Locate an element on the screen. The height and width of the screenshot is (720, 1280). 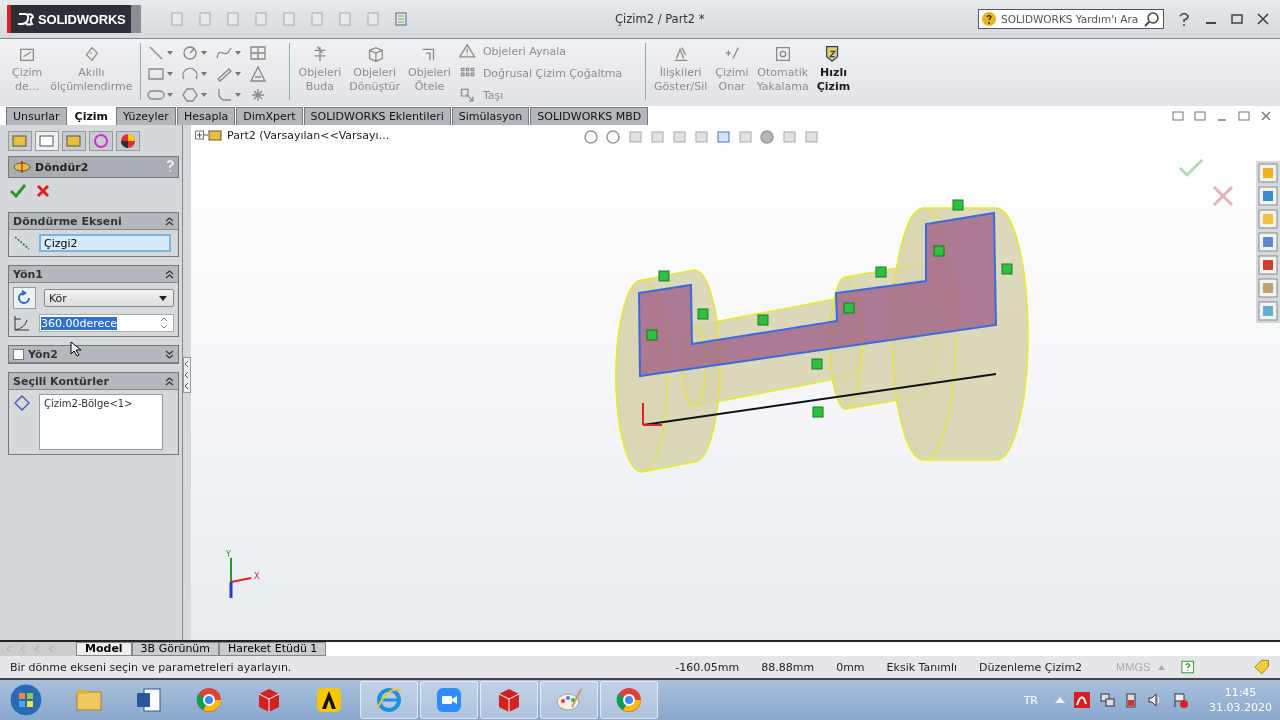
app-logo: SOLIDWORKS is located at coordinates (69, 19).